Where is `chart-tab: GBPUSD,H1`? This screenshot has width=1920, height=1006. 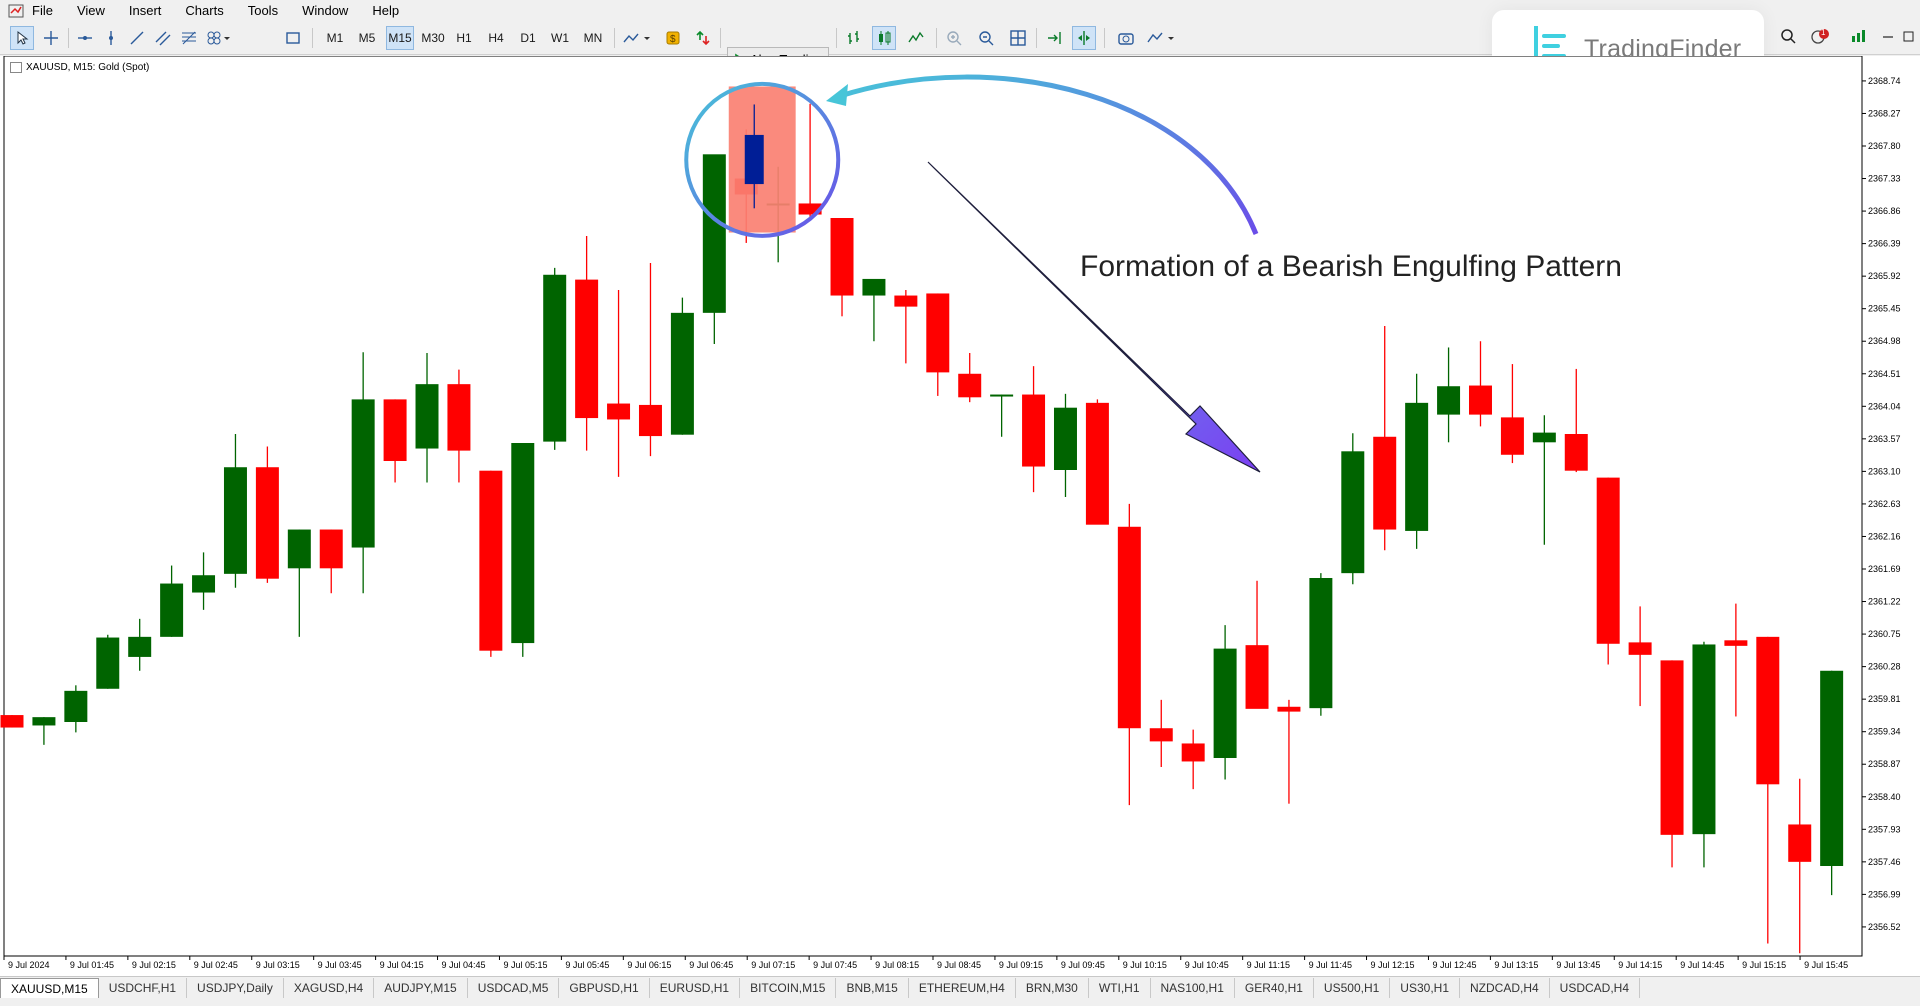 chart-tab: GBPUSD,H1 is located at coordinates (604, 988).